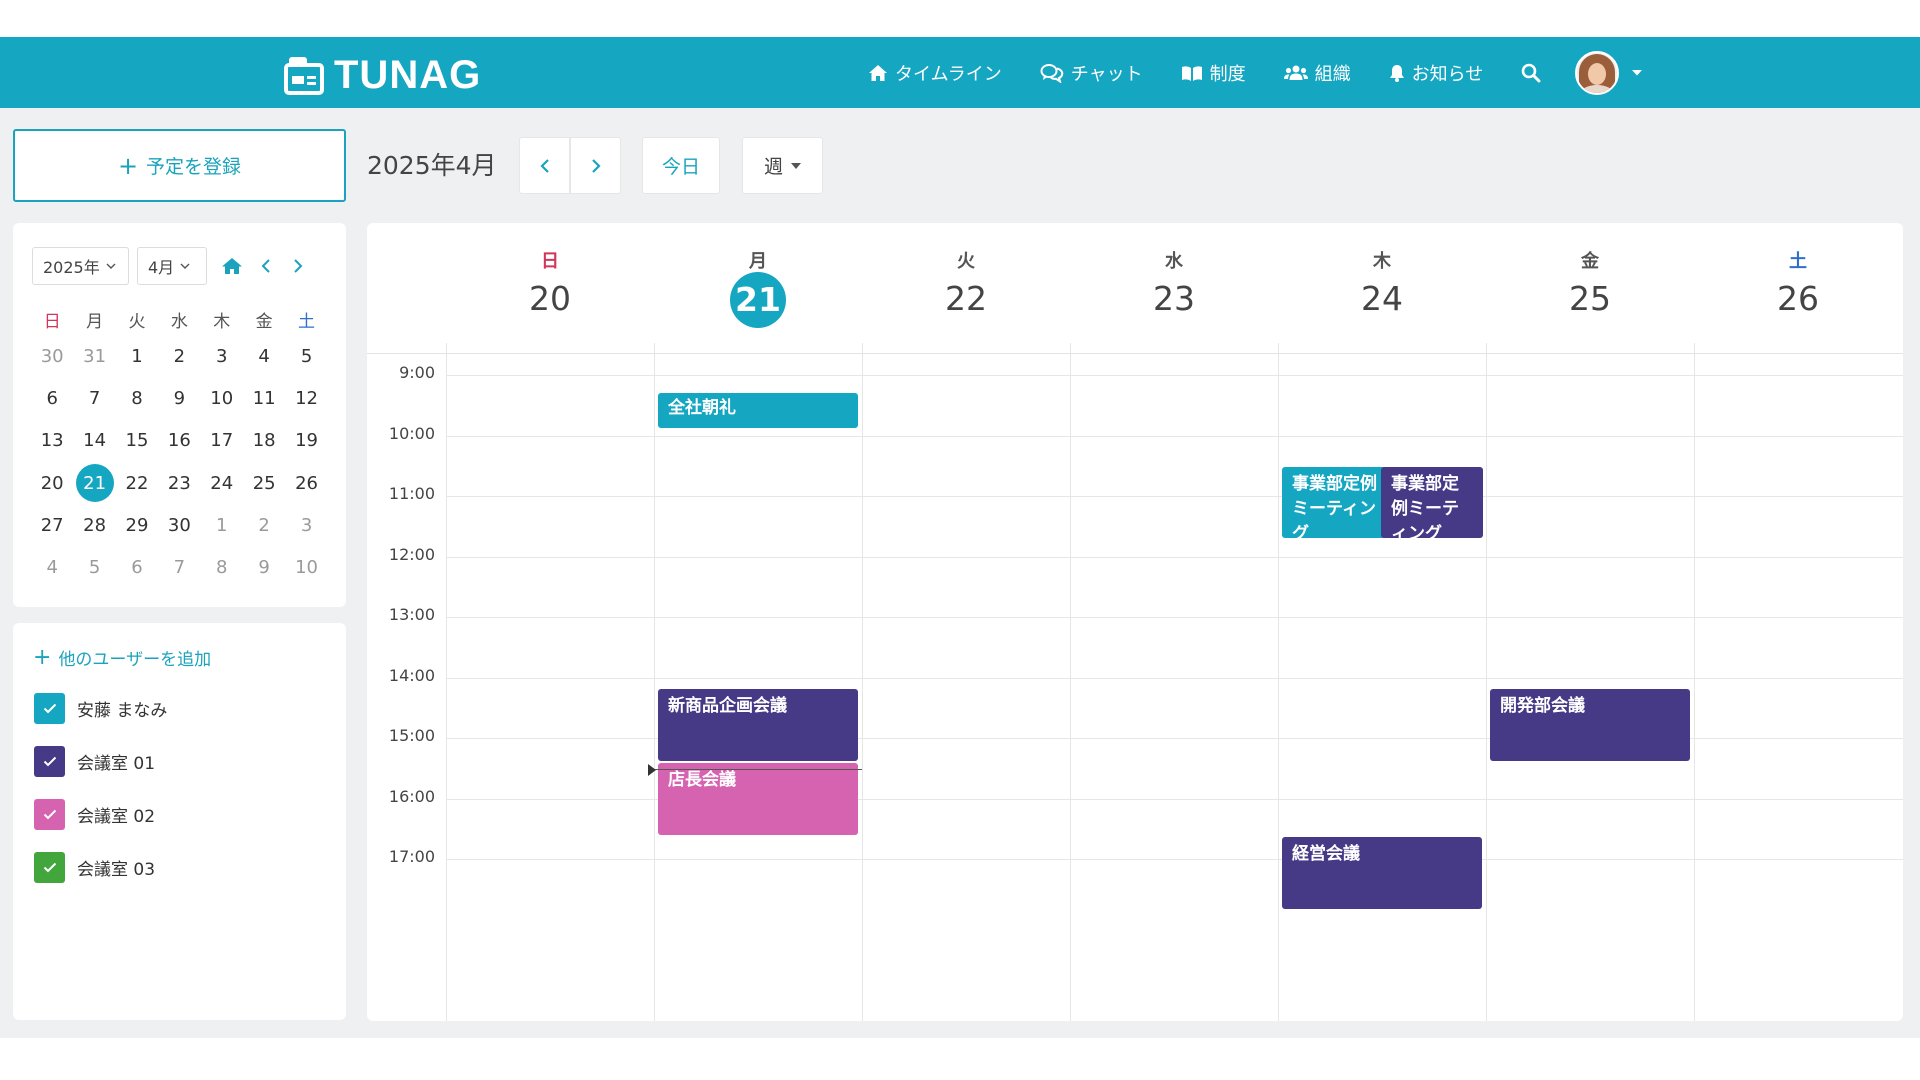 The height and width of the screenshot is (1080, 1920). Describe the element at coordinates (100, 708) in the screenshot. I see `calendar-item-user: 安藤 まなみ` at that location.